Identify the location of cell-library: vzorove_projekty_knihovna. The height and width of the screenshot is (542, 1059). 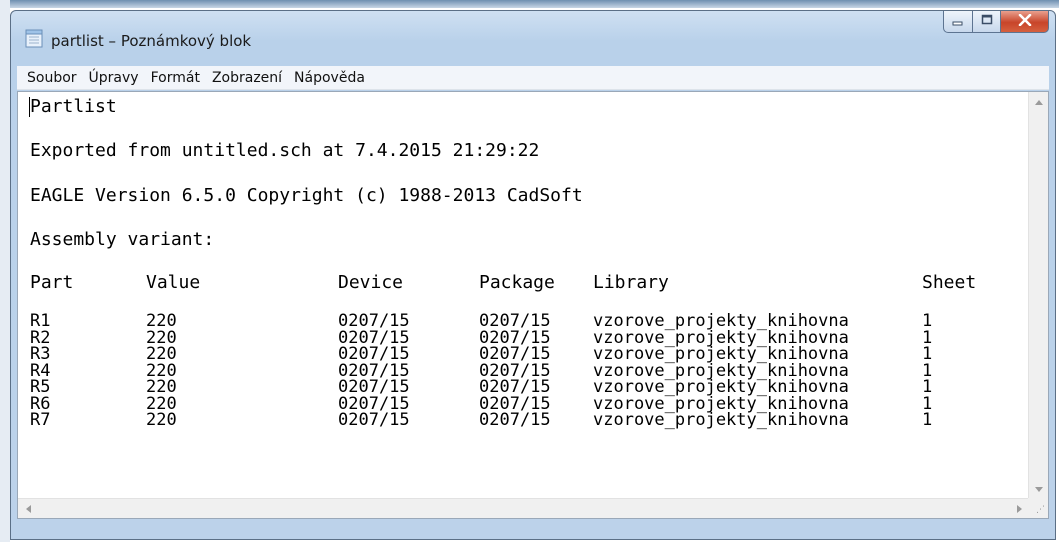
(721, 420).